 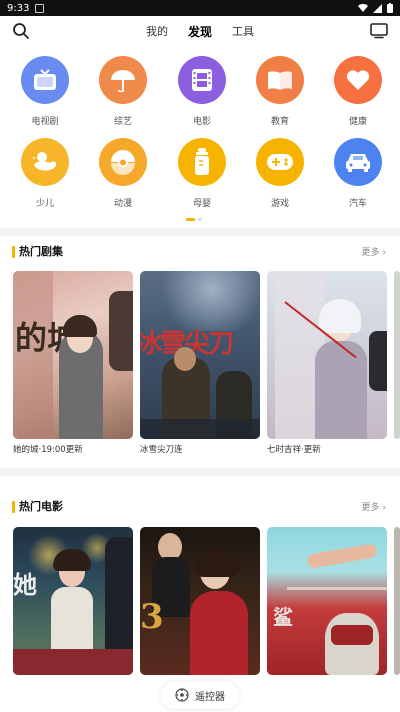 What do you see at coordinates (202, 161) in the screenshot?
I see `bottle-icon` at bounding box center [202, 161].